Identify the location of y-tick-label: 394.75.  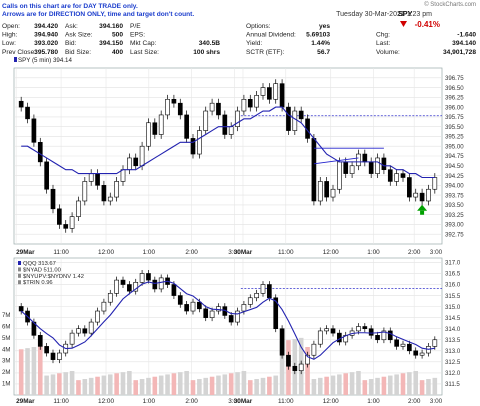
(454, 156).